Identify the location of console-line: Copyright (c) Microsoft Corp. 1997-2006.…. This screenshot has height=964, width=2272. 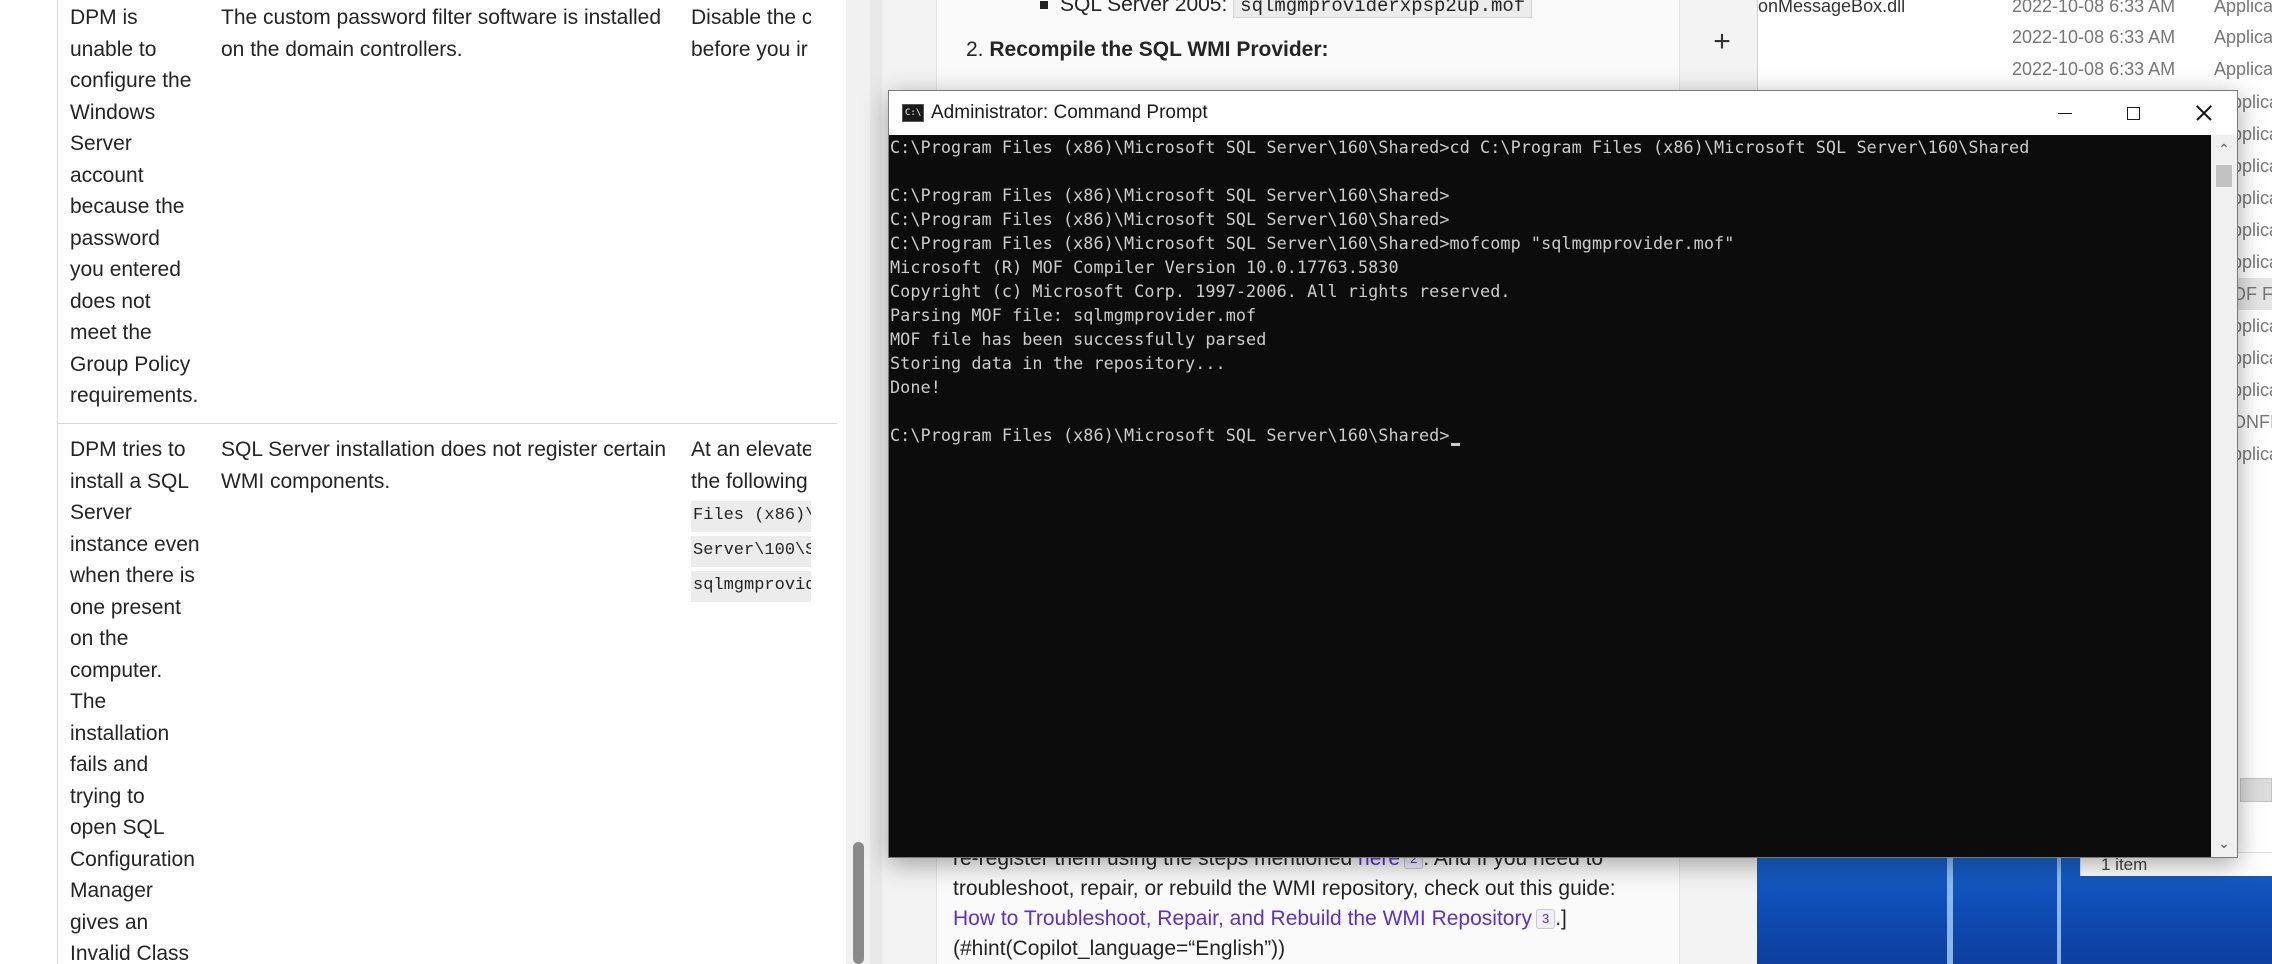
(1200, 291).